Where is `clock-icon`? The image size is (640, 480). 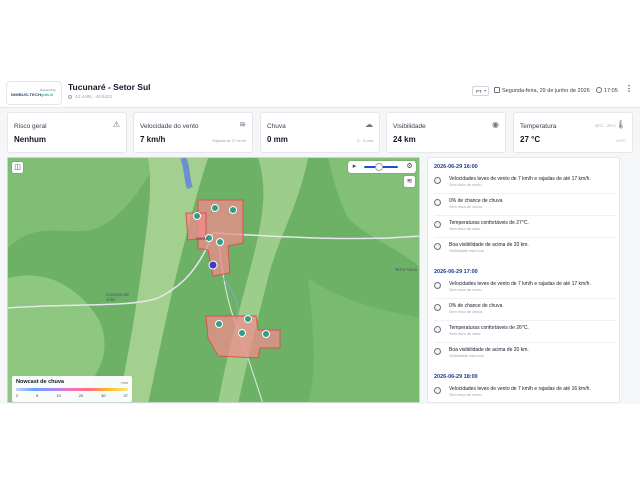 clock-icon is located at coordinates (599, 90).